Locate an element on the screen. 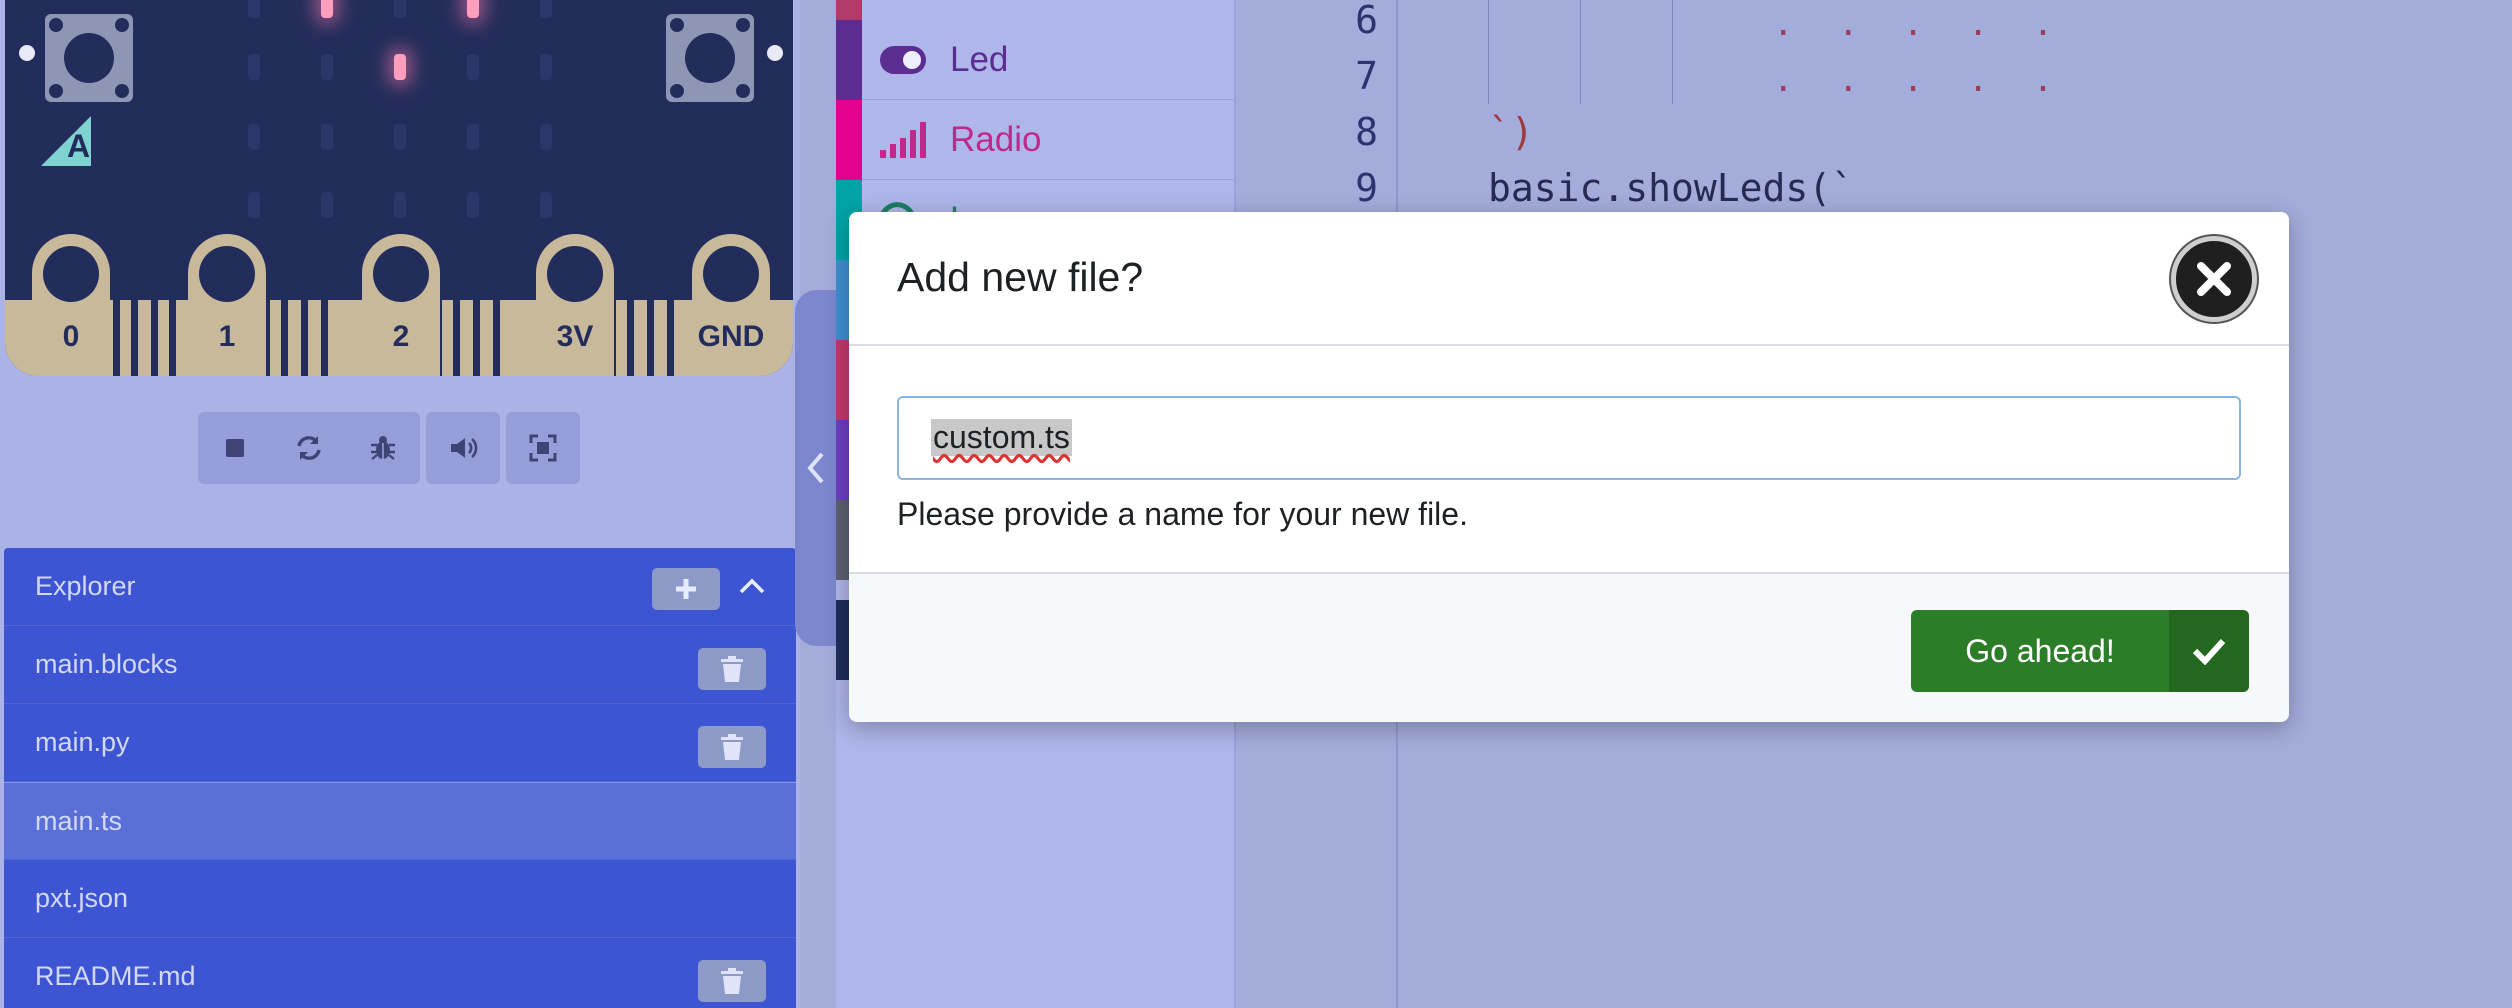 The height and width of the screenshot is (1008, 2512). code-line: `) is located at coordinates (1511, 132).